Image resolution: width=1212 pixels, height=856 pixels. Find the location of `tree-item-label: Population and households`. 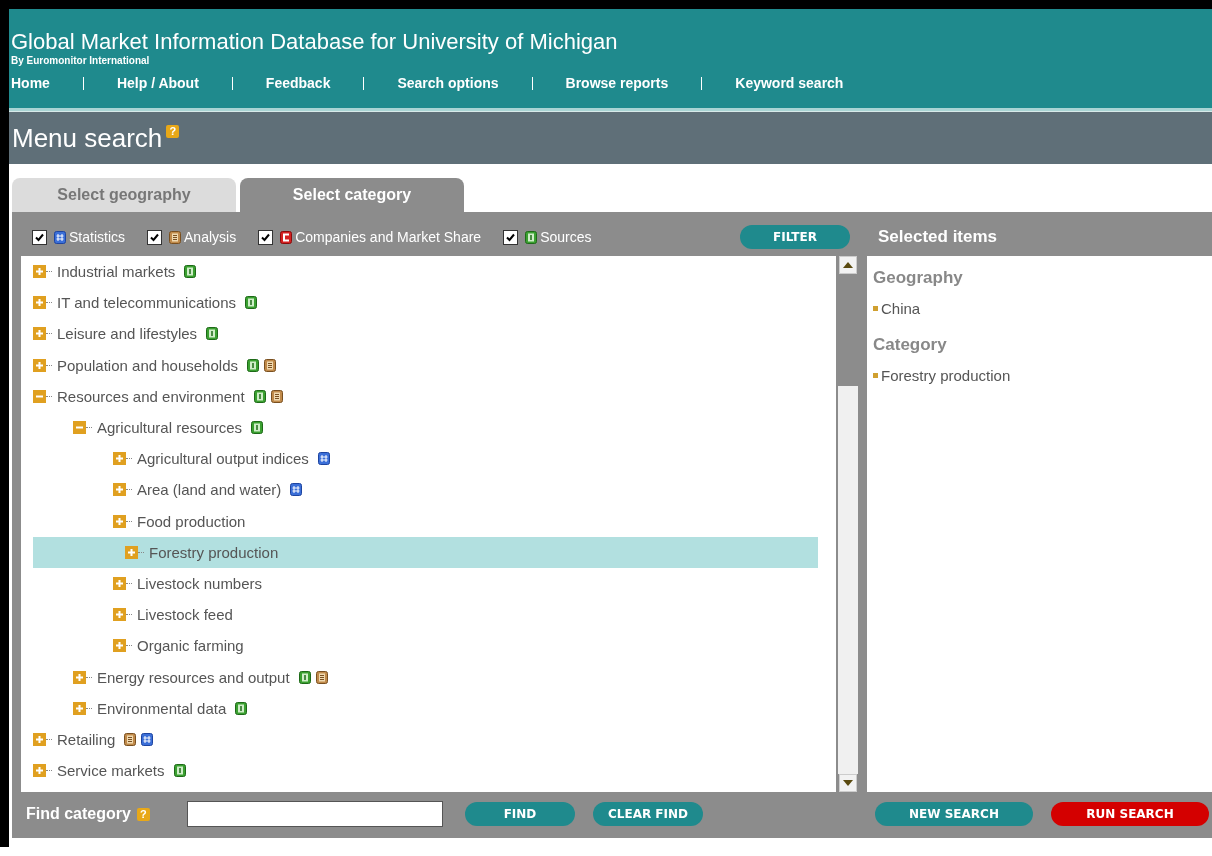

tree-item-label: Population and households is located at coordinates (147, 365).